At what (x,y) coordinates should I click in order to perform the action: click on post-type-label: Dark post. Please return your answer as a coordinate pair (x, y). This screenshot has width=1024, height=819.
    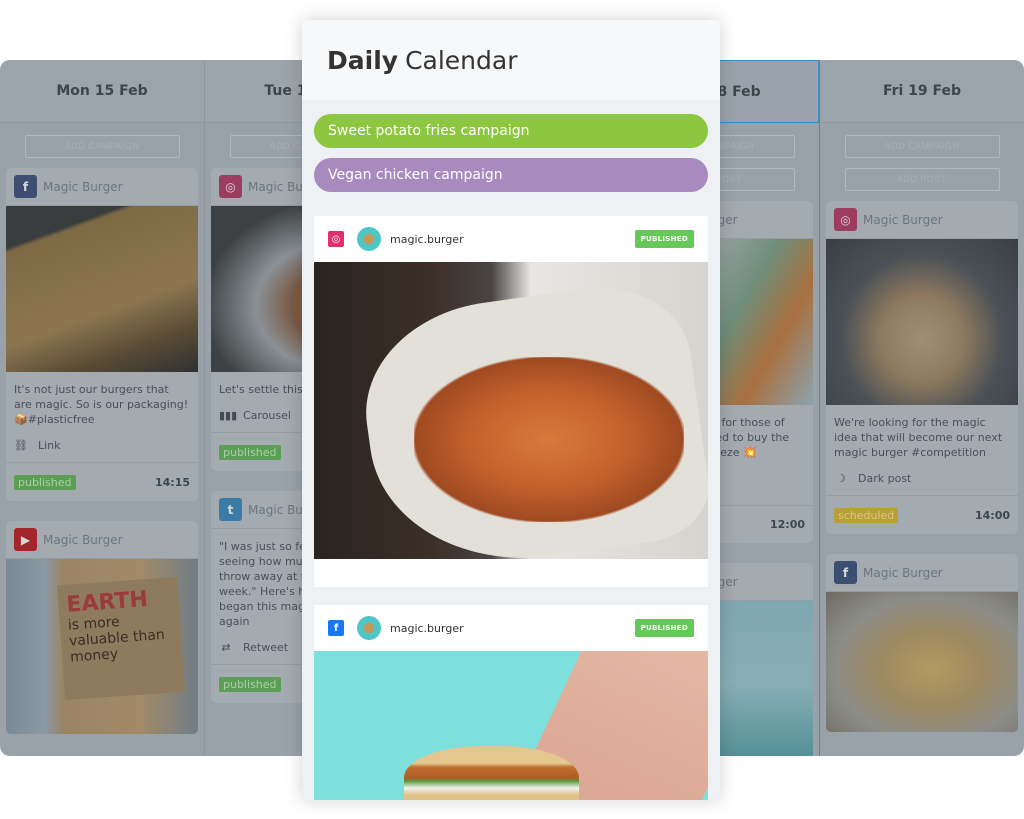
    Looking at the image, I should click on (885, 478).